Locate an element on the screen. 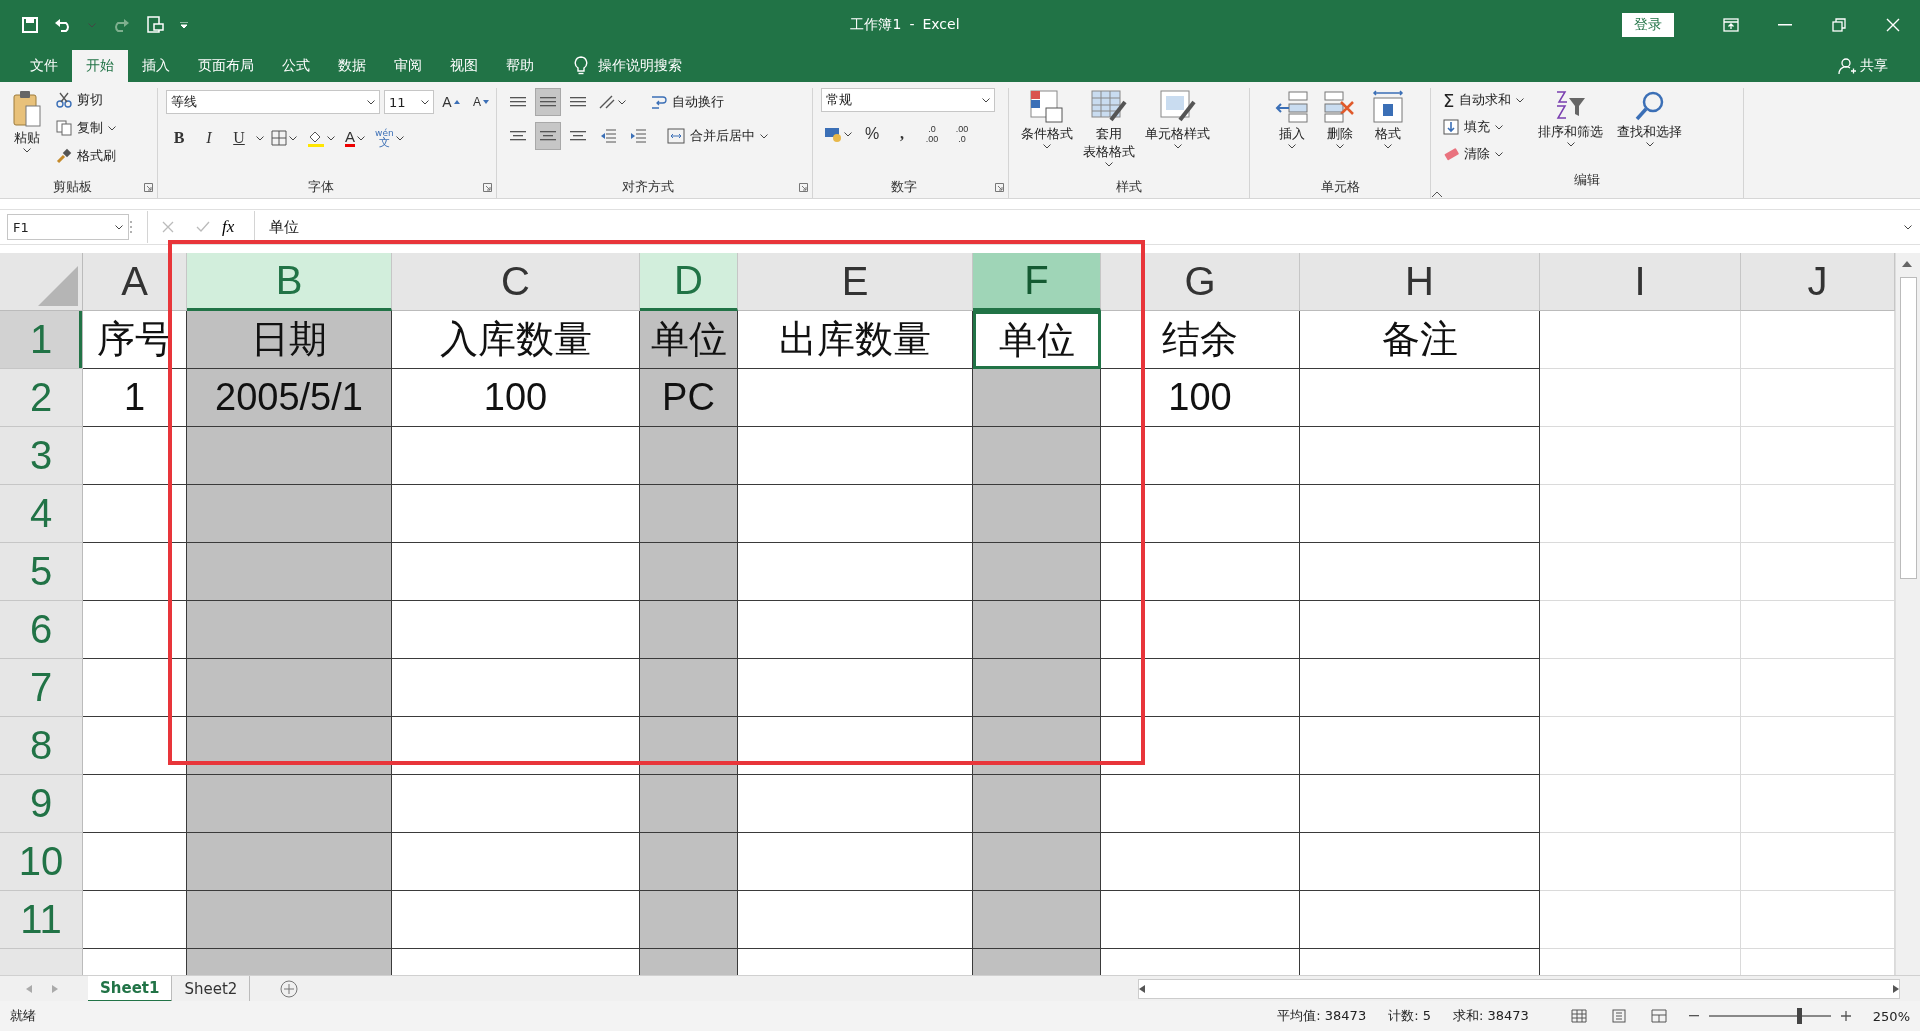  tell-me-search: 操作说明搜索 is located at coordinates (628, 66).